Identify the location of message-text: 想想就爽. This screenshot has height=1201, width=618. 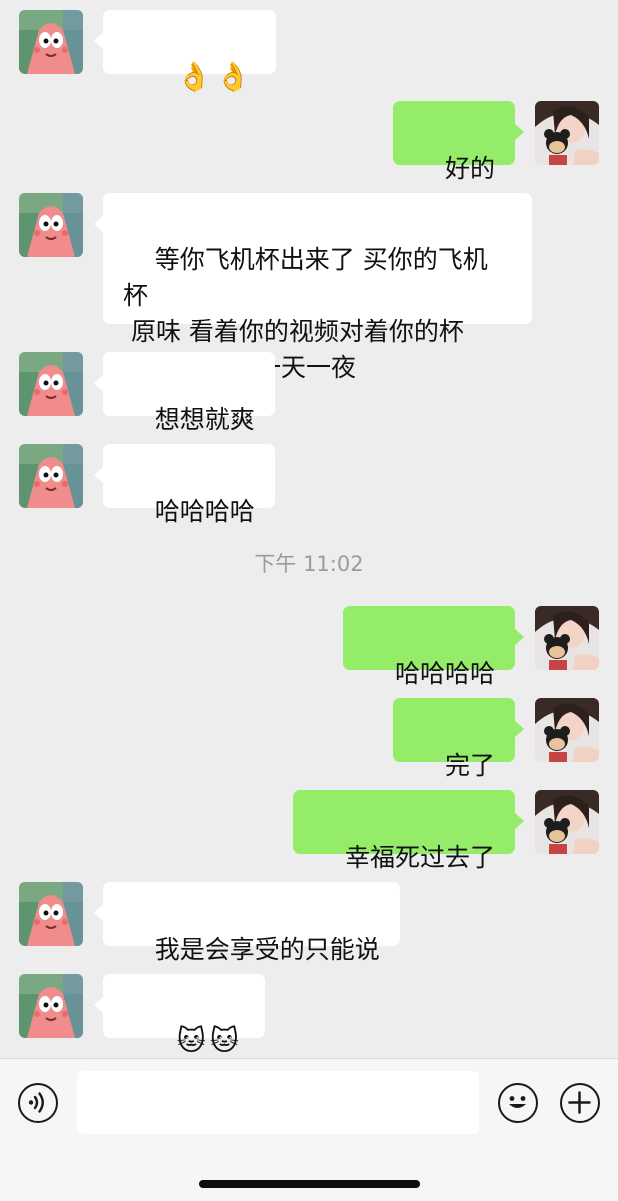
(204, 419).